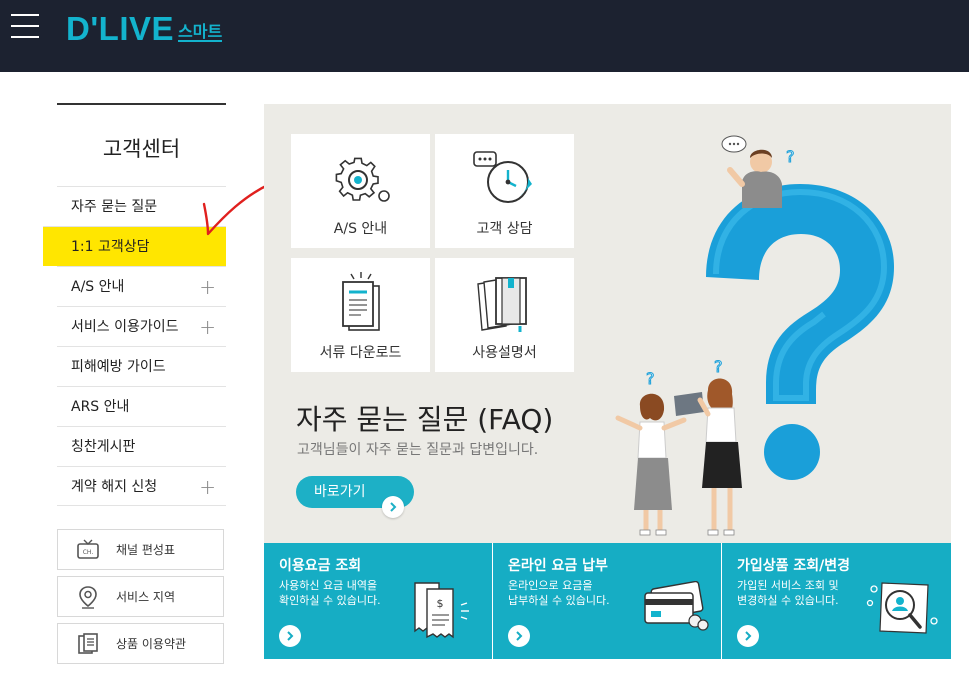 This screenshot has height=679, width=969. I want to click on sidebar-item-service-guide: 서비스 이용가이드 +, so click(141, 326).